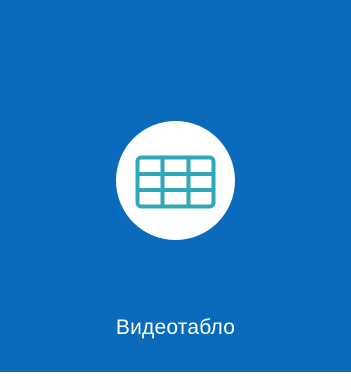  I want to click on video-wall-grid-icon, so click(175, 182).